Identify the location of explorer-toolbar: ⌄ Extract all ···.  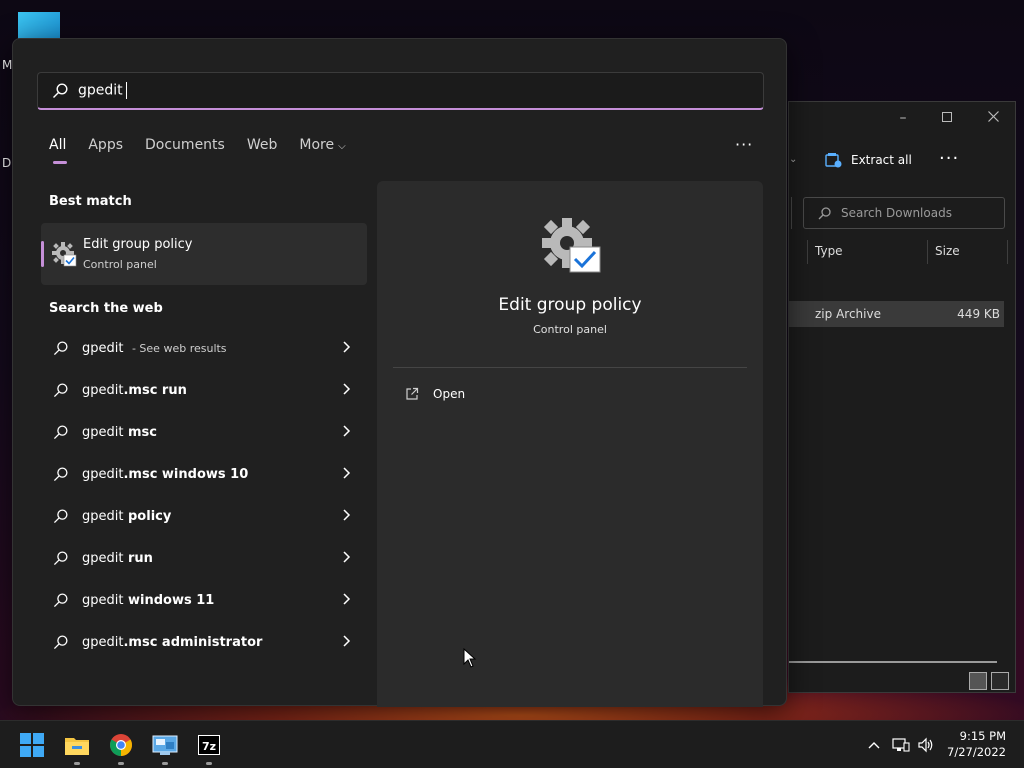
(903, 162).